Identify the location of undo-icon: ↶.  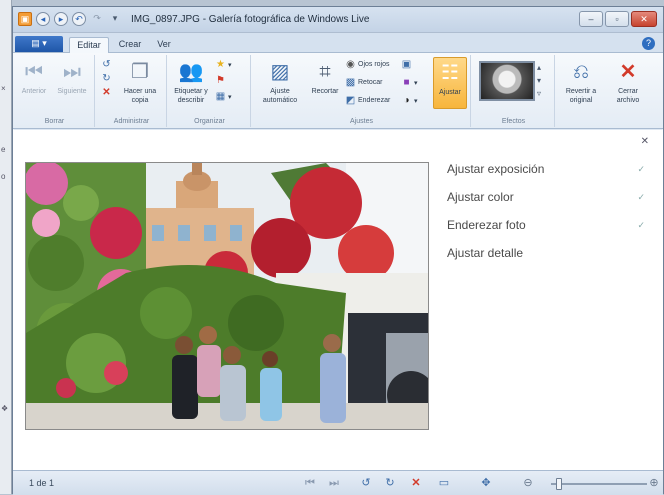
(79, 19).